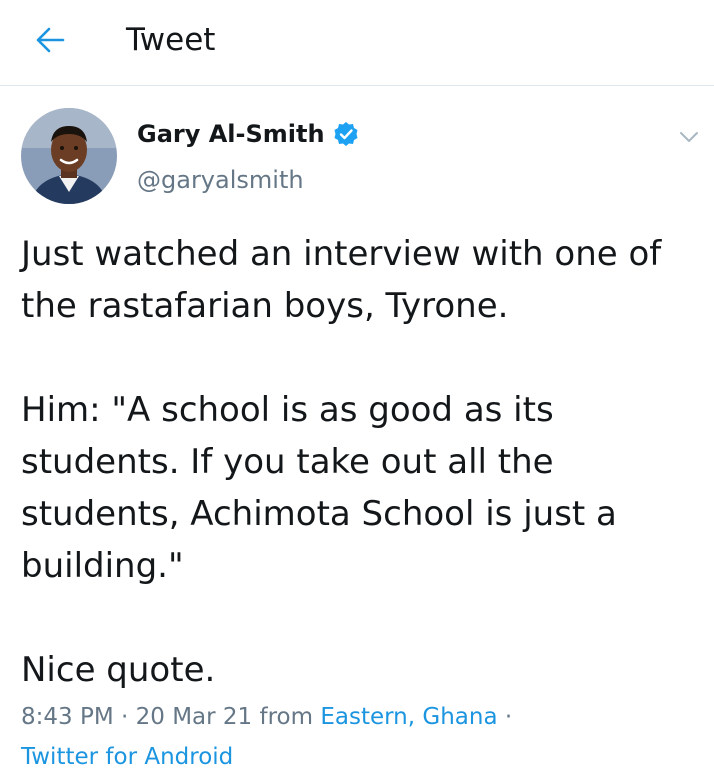 The height and width of the screenshot is (777, 714). I want to click on tweet-paragraph: Nice quote., so click(118, 670).